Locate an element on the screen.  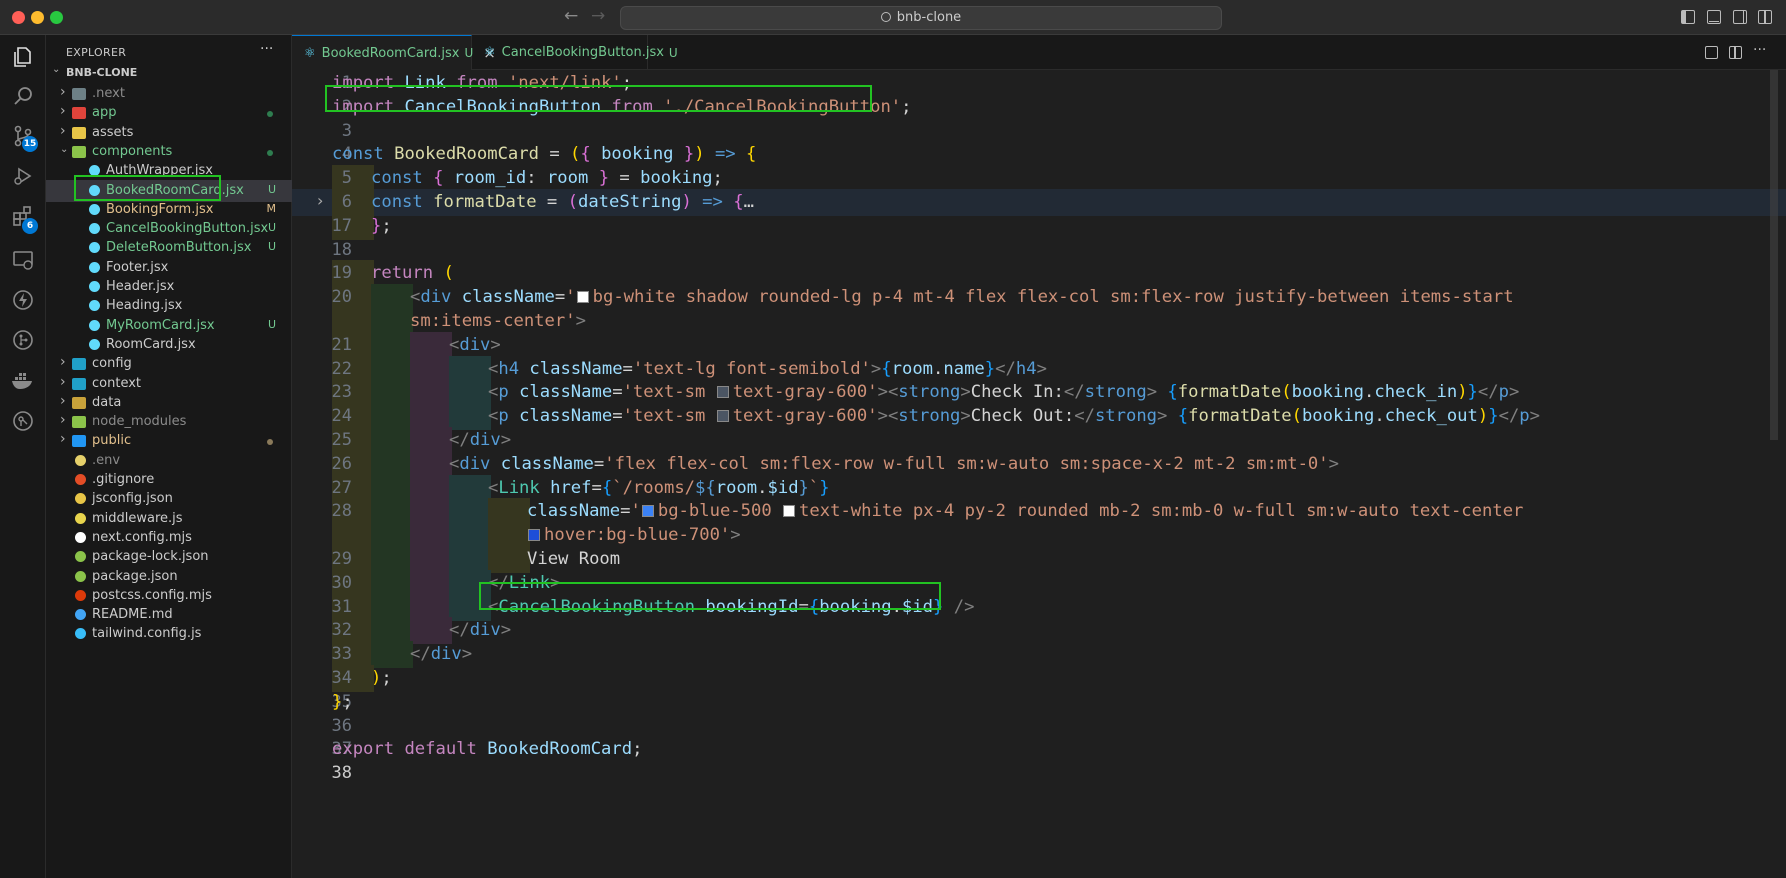
tree-item-label: data is located at coordinates (107, 402).